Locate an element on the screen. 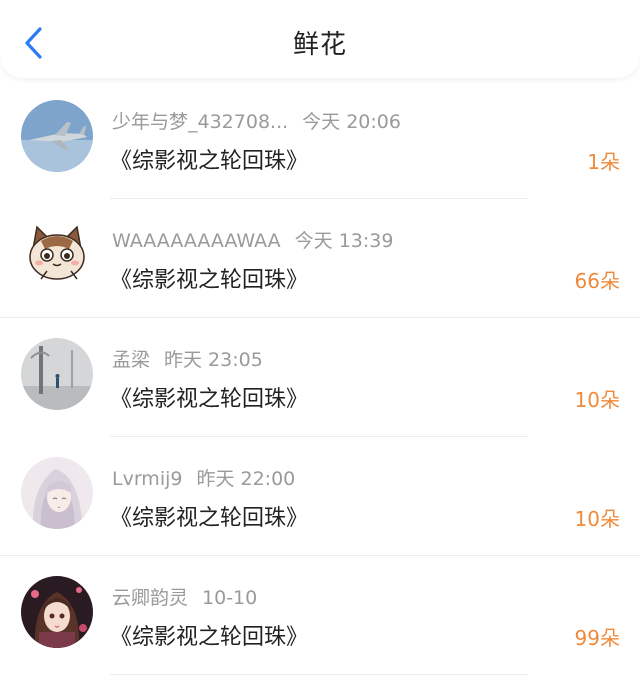  row-meta: 云卿韵灵 10-10 is located at coordinates (184, 596).